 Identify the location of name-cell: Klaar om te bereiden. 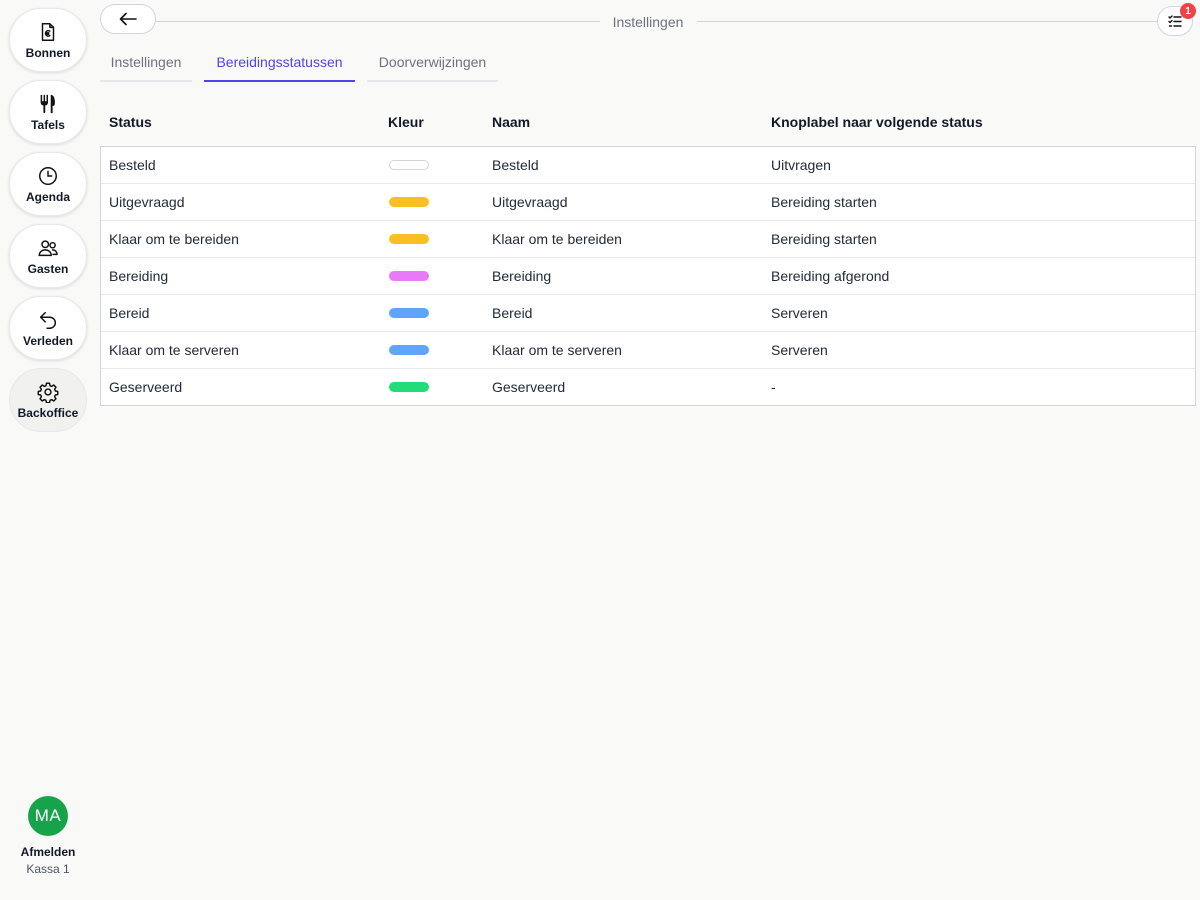
(557, 239).